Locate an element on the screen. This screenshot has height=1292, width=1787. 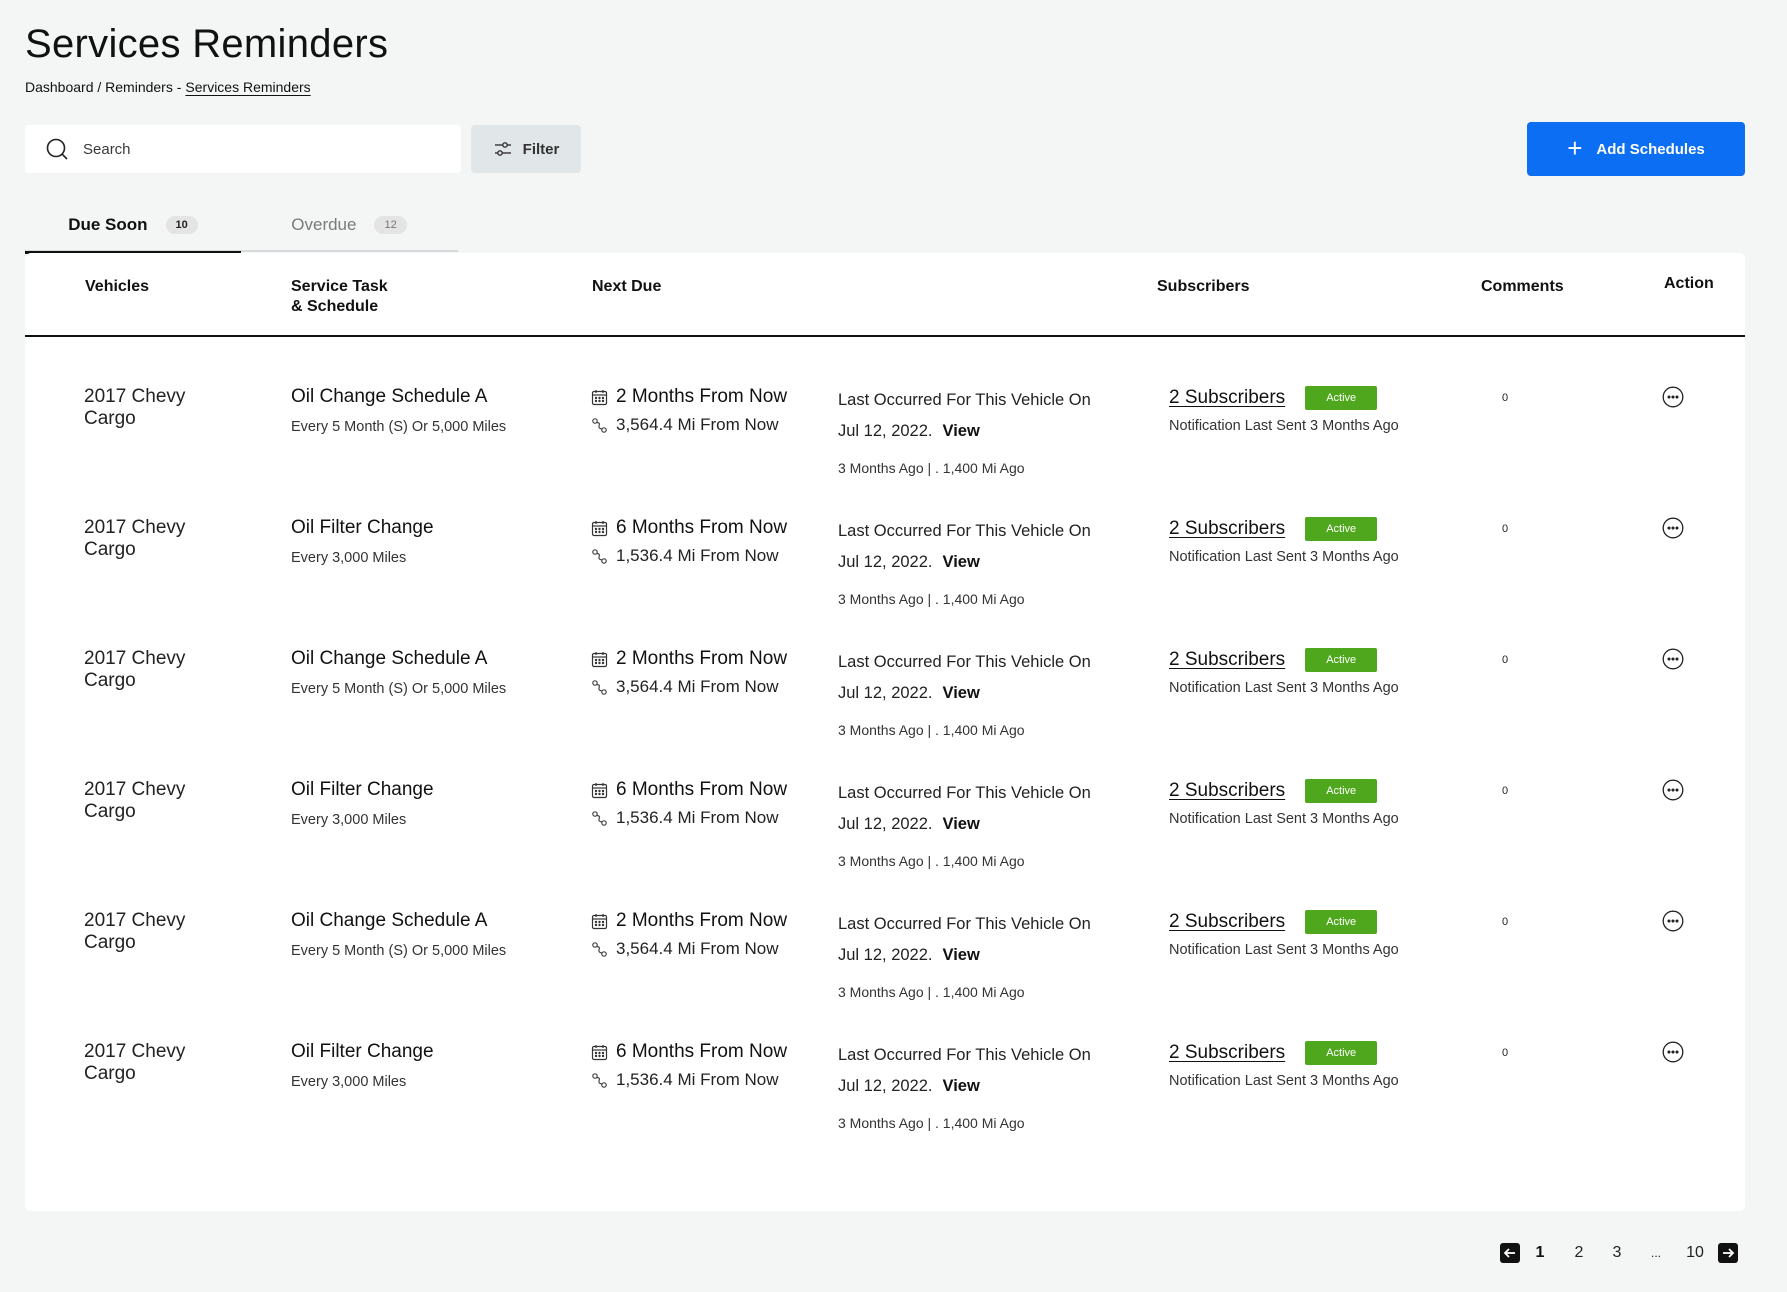
header-task-line1: Service Task is located at coordinates (339, 286).